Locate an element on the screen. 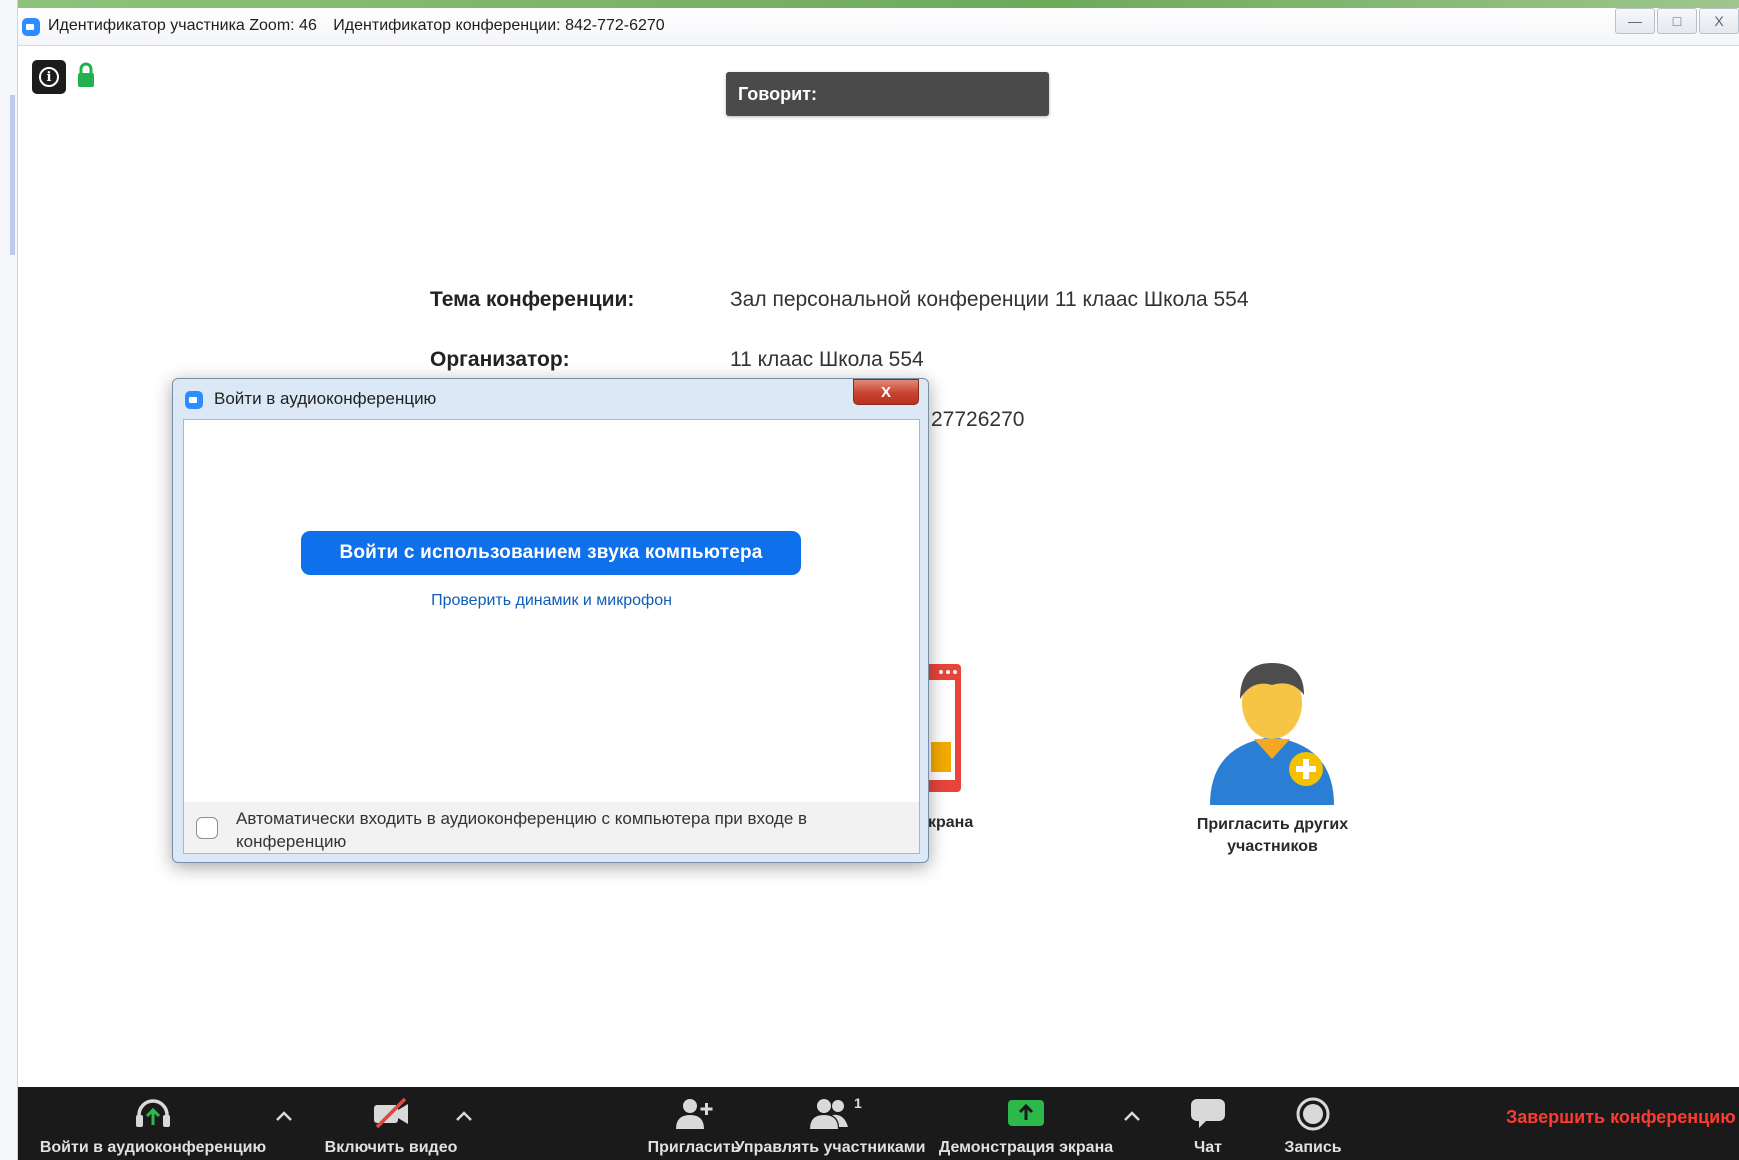 The height and width of the screenshot is (1160, 1739). join-computer-audio-button: Войти с использованием звука компьютера is located at coordinates (551, 553).